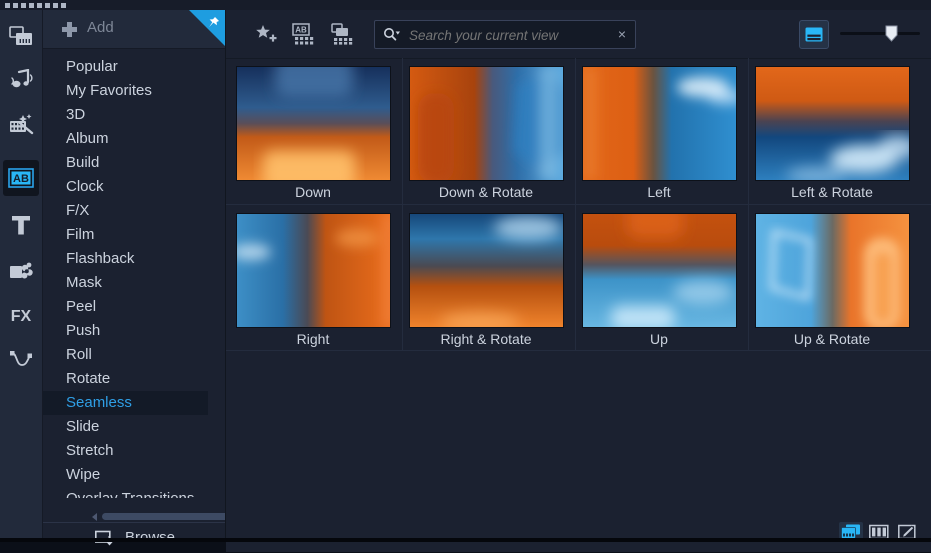 Image resolution: width=931 pixels, height=553 pixels. I want to click on transition-item: Right, so click(316, 278).